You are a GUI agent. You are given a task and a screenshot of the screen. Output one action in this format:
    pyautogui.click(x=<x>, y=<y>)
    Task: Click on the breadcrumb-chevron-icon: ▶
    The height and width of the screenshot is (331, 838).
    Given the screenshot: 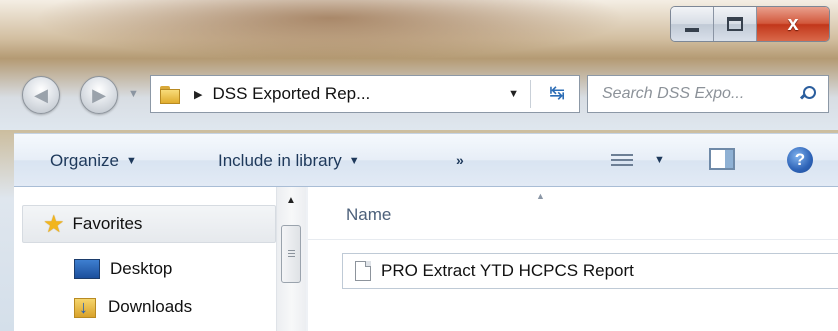 What is the action you would take?
    pyautogui.click(x=198, y=94)
    